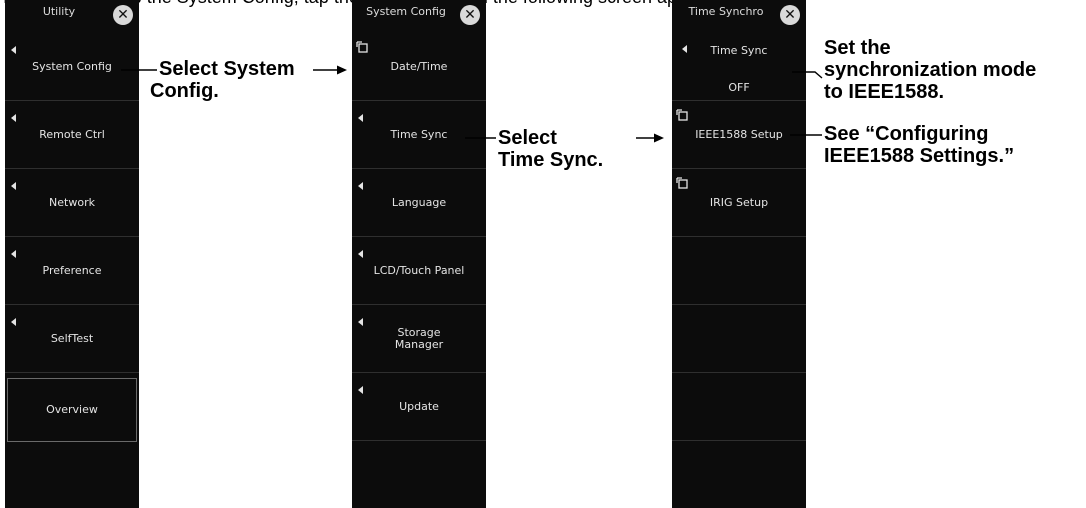  What do you see at coordinates (807, 75) in the screenshot?
I see `leader-line` at bounding box center [807, 75].